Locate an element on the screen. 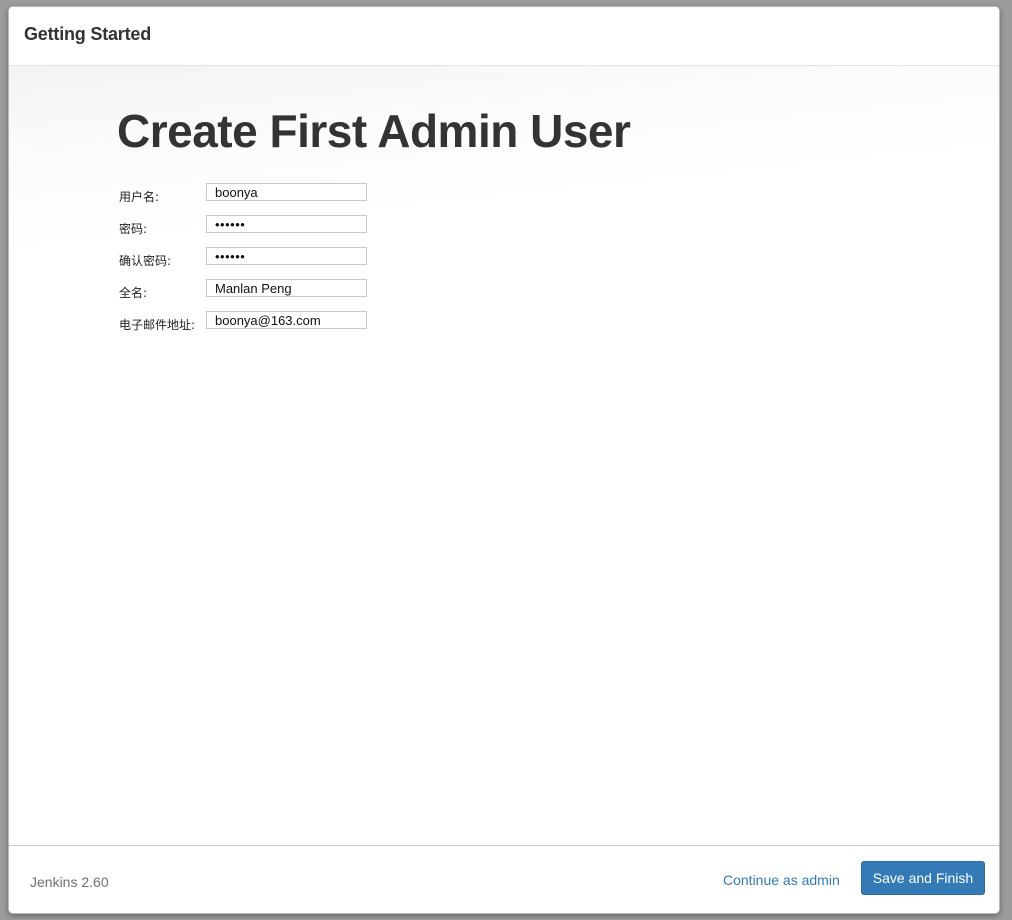 This screenshot has height=920, width=1012. email-label: 电子邮件地址: is located at coordinates (157, 325).